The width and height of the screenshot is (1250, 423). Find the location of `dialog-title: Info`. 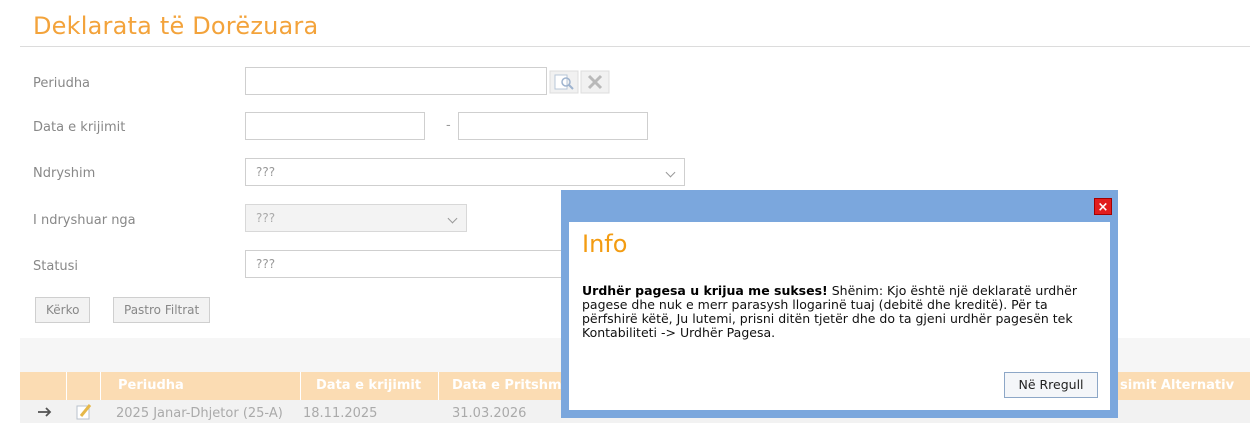

dialog-title: Info is located at coordinates (605, 244).